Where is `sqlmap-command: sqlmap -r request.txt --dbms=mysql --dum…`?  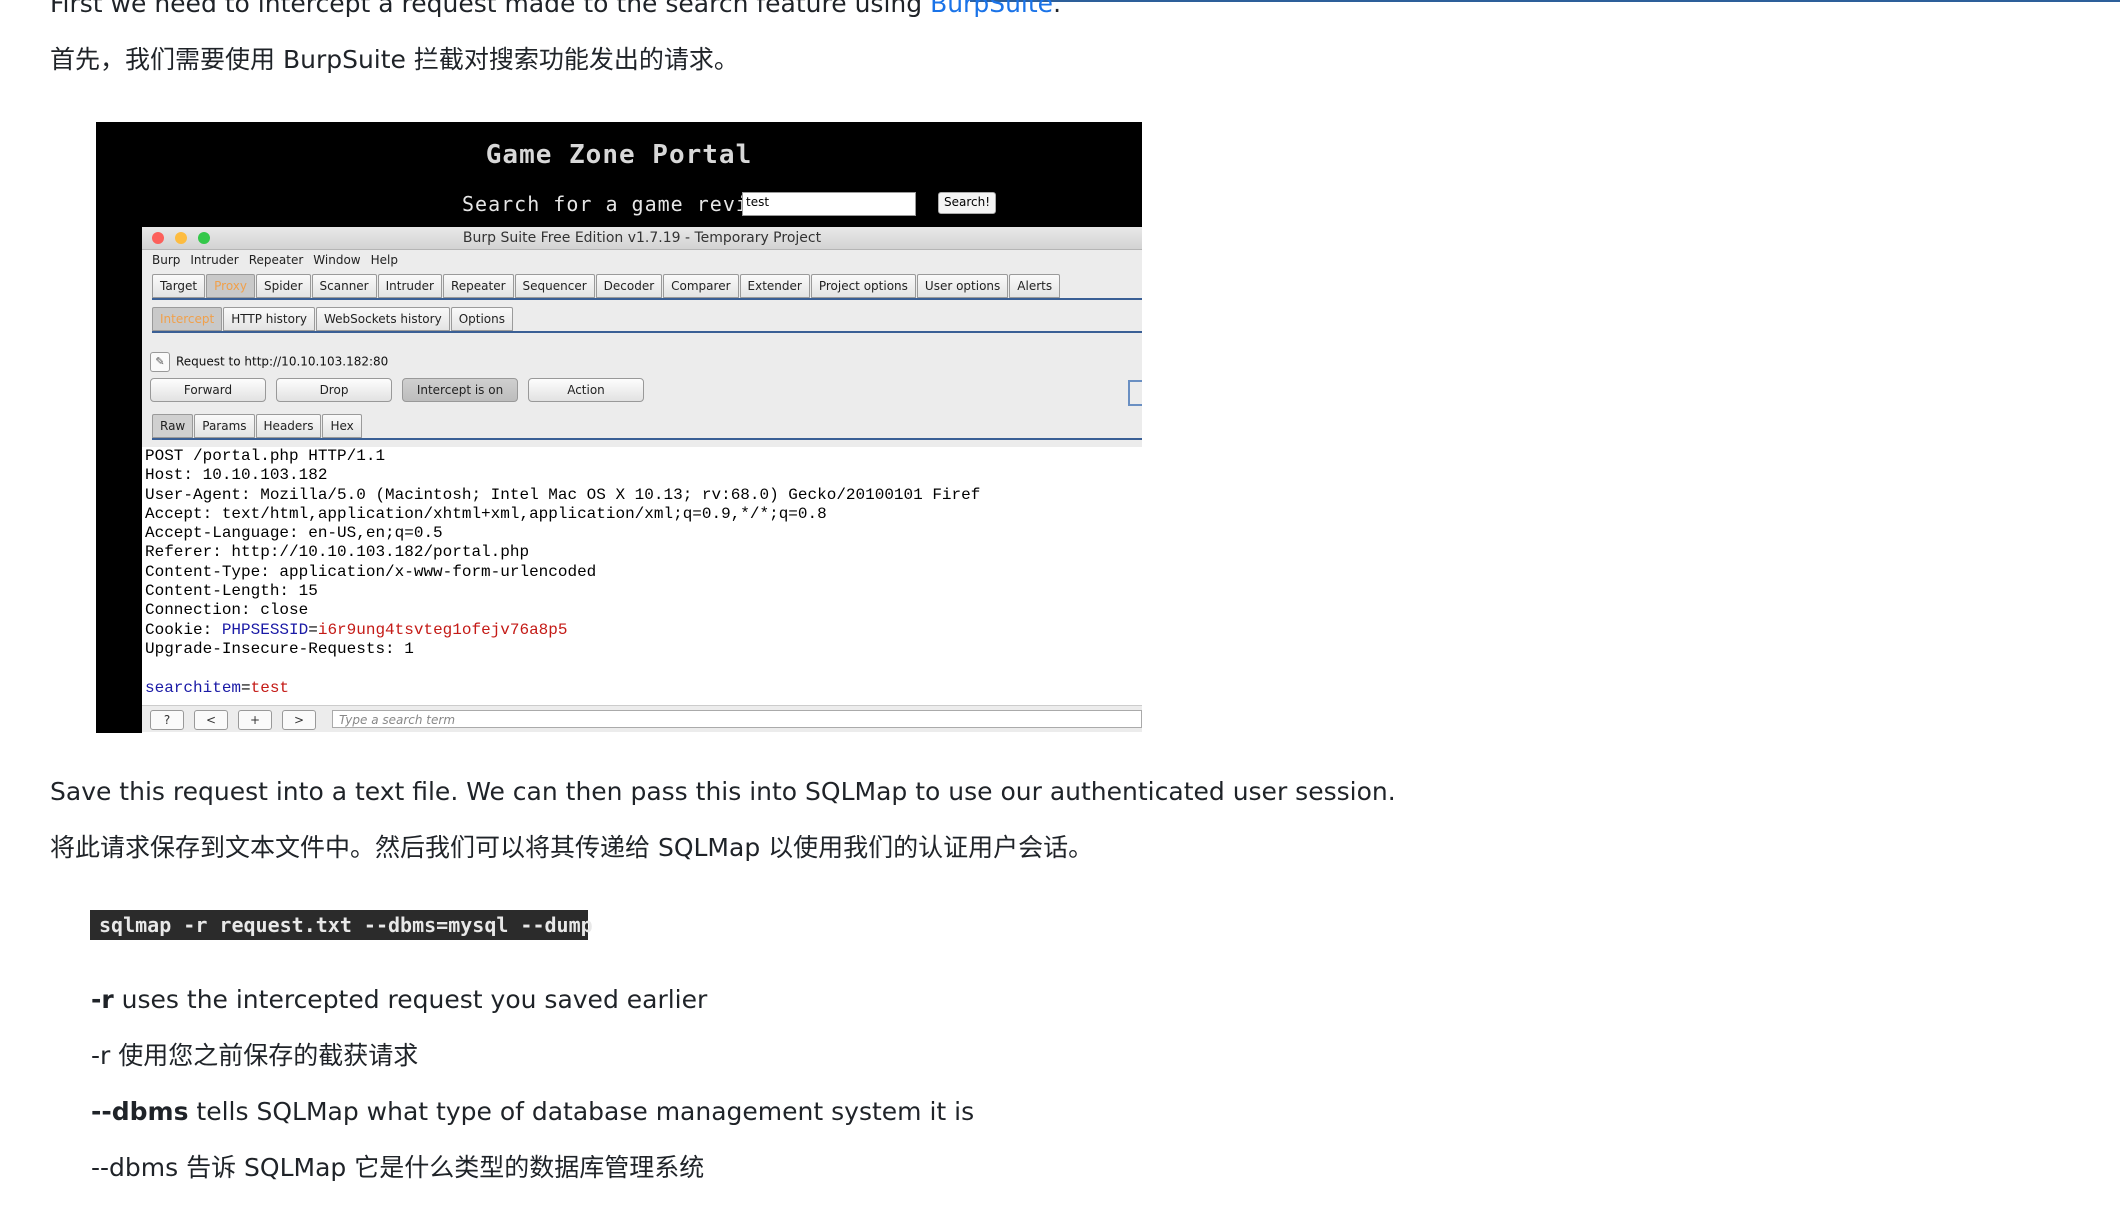
sqlmap-command: sqlmap -r request.txt --dbms=mysql --dum… is located at coordinates (341, 925).